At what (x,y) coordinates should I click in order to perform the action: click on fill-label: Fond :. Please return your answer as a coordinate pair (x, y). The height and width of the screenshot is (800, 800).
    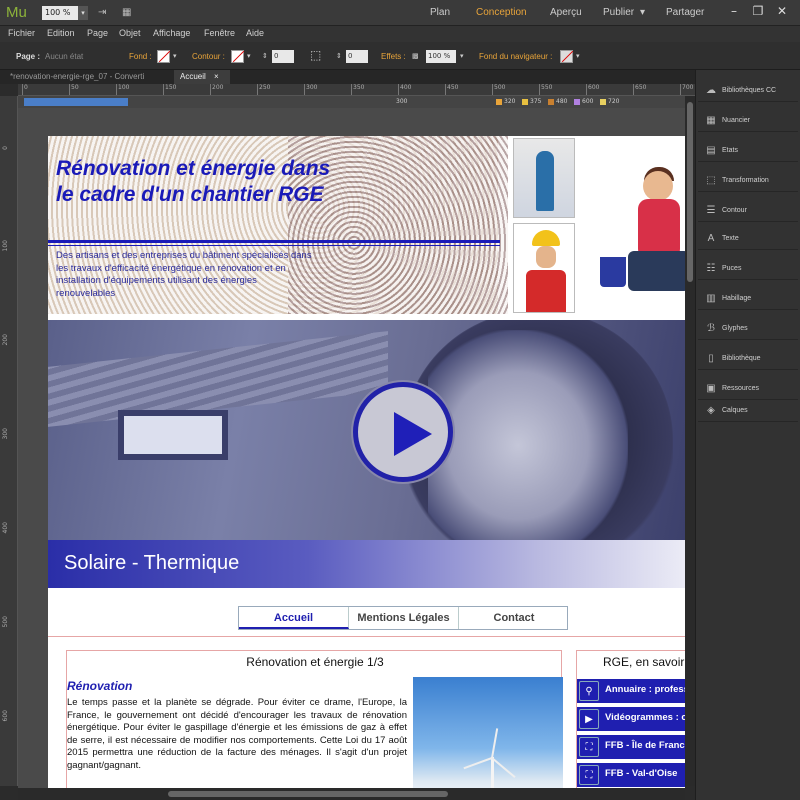
    Looking at the image, I should click on (140, 56).